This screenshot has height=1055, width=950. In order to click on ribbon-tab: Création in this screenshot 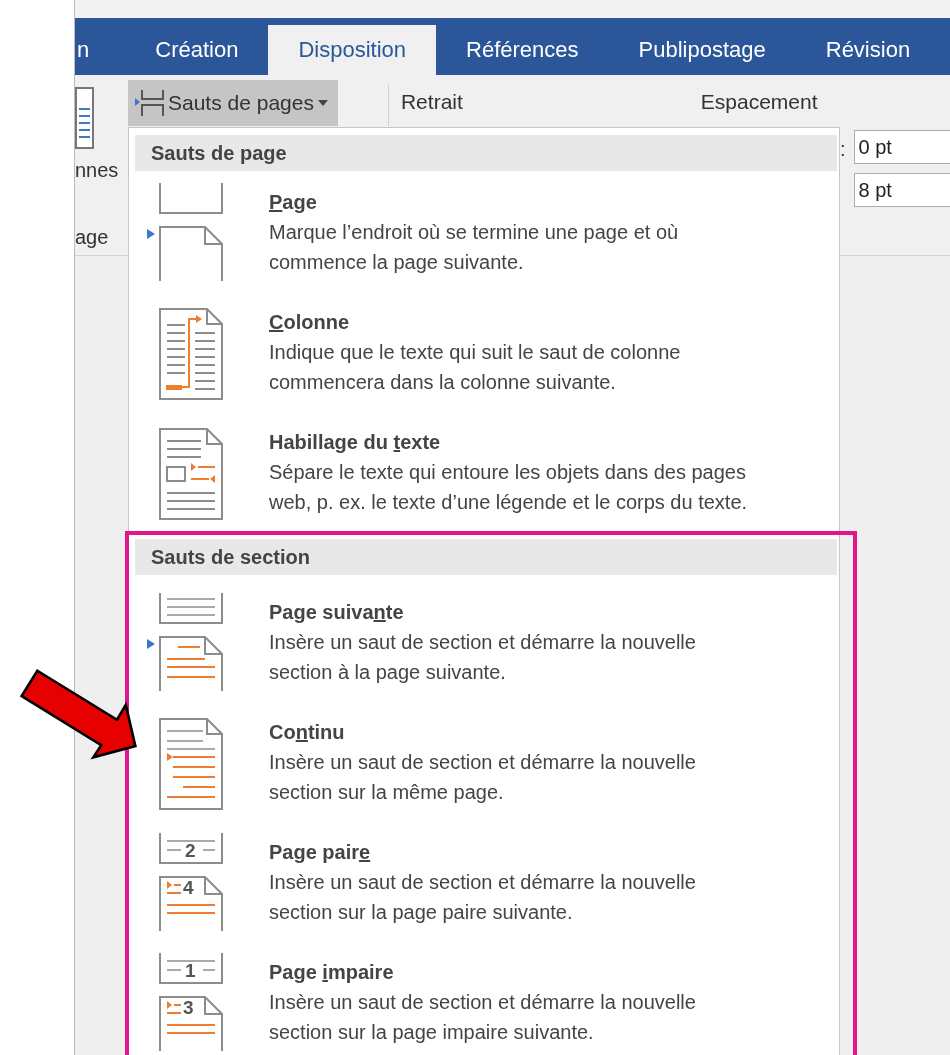, I will do `click(197, 50)`.